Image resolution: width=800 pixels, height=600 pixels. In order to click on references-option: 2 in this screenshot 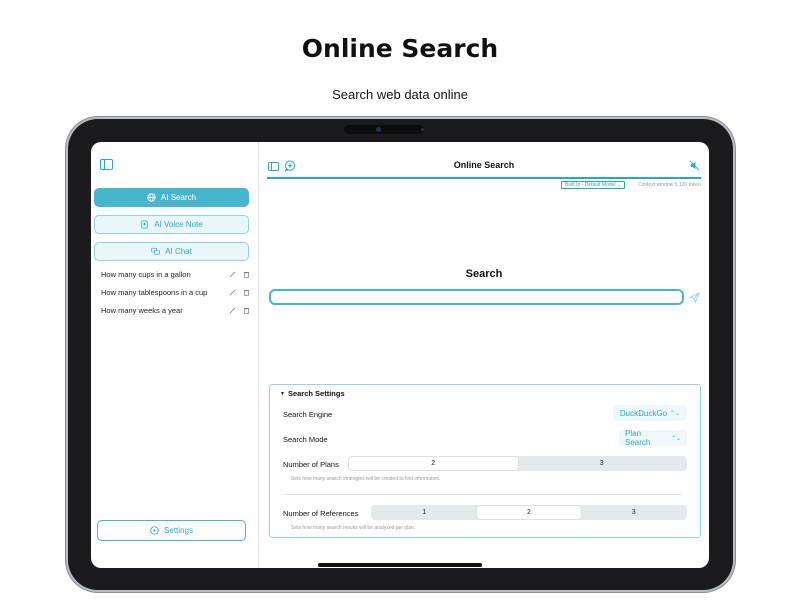, I will do `click(529, 512)`.